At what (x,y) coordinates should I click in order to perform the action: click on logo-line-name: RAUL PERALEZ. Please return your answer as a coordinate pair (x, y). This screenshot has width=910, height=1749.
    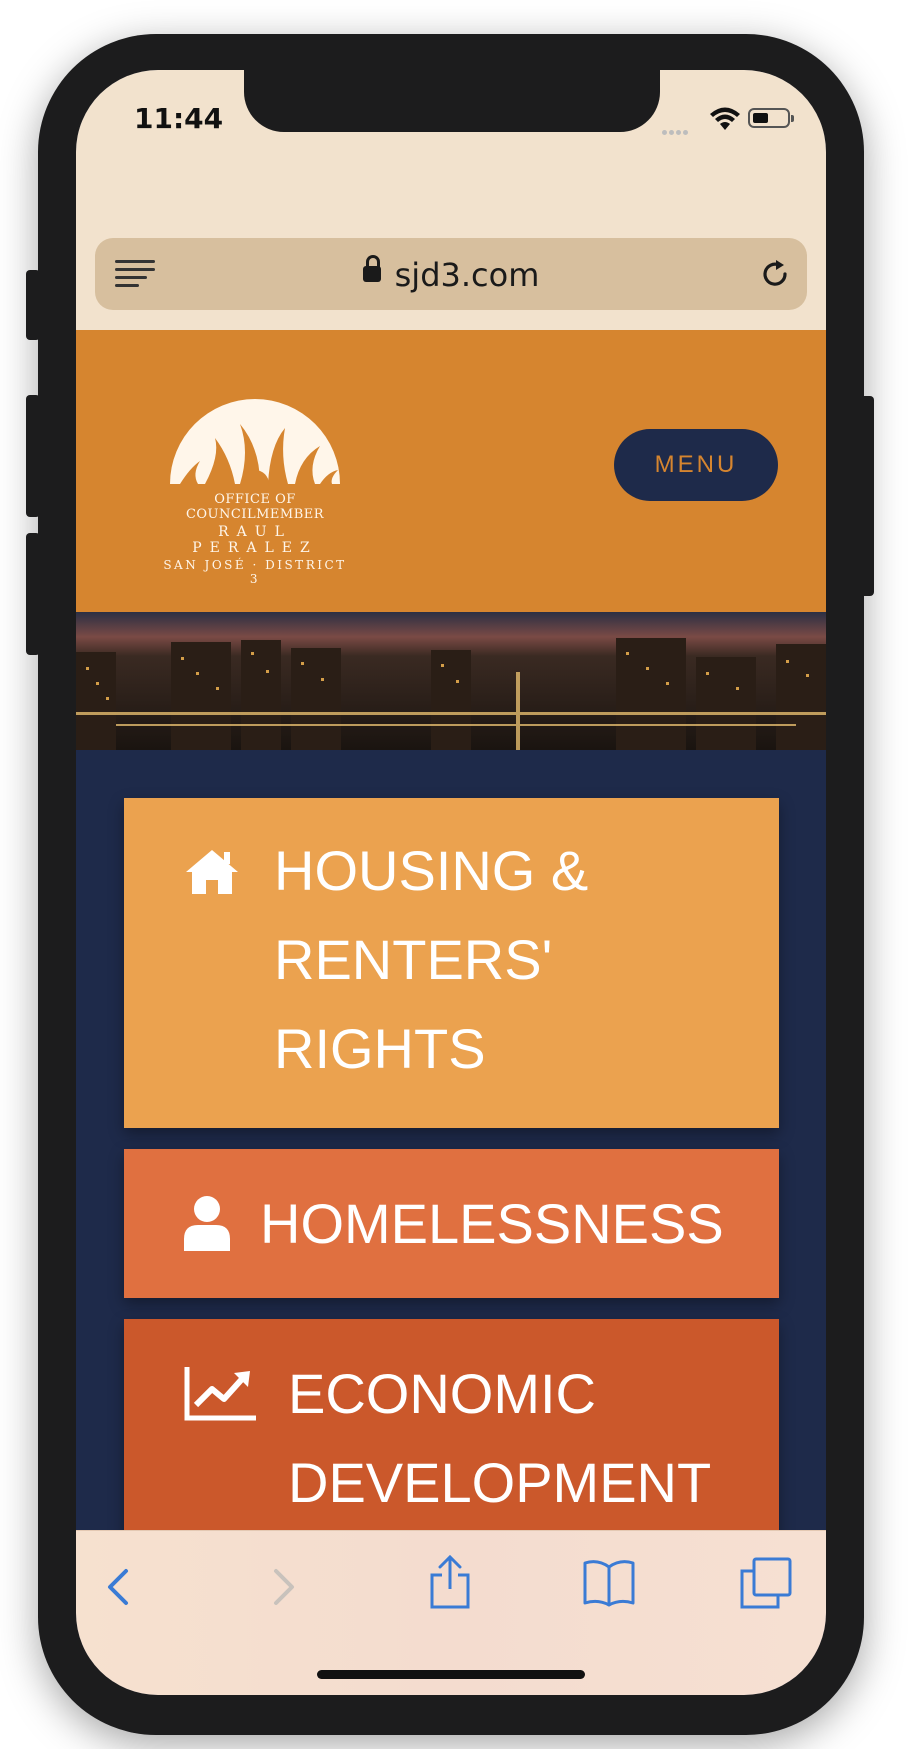
    Looking at the image, I should click on (255, 540).